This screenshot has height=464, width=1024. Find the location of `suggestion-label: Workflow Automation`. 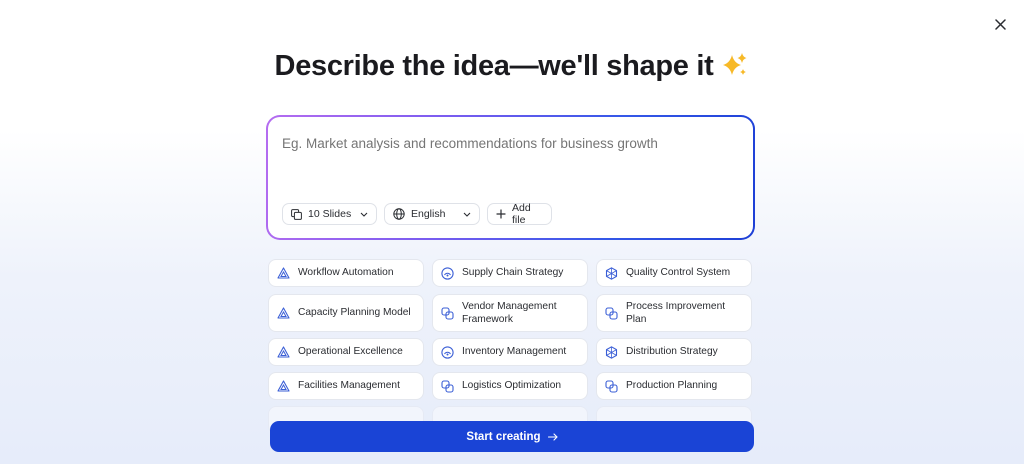

suggestion-label: Workflow Automation is located at coordinates (346, 273).